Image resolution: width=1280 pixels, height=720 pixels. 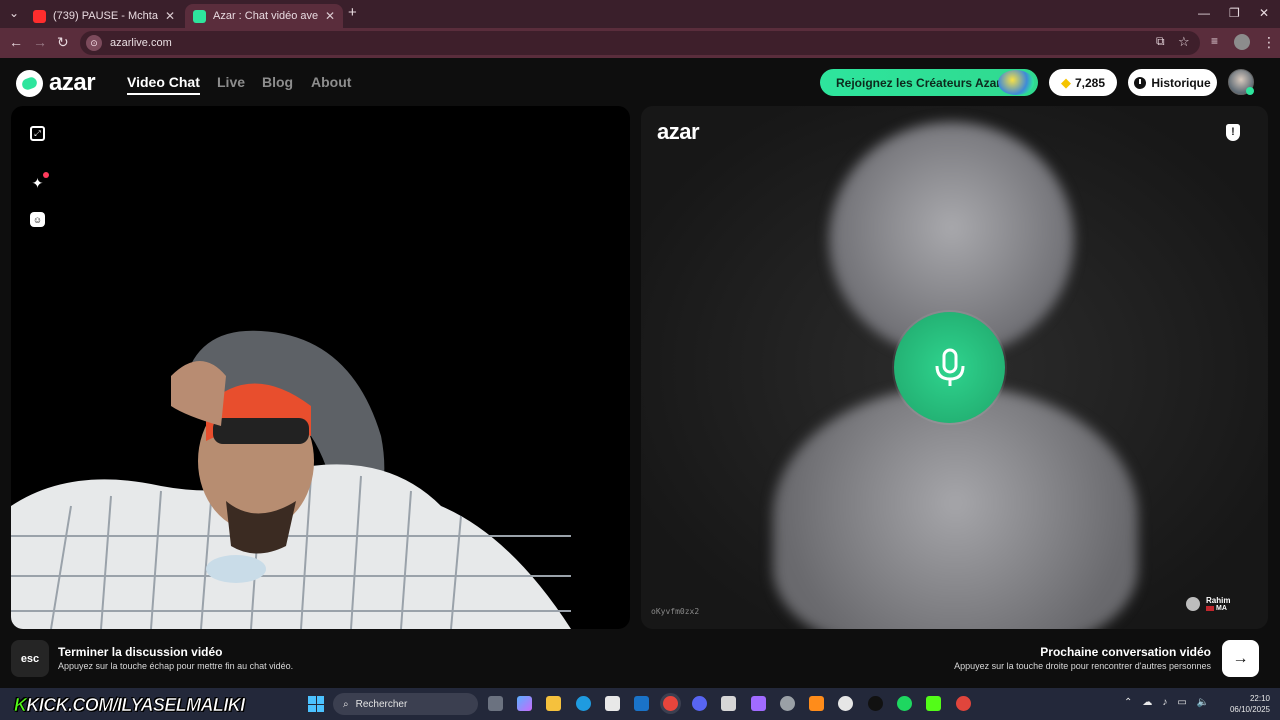 What do you see at coordinates (728, 703) in the screenshot?
I see `capture-icon` at bounding box center [728, 703].